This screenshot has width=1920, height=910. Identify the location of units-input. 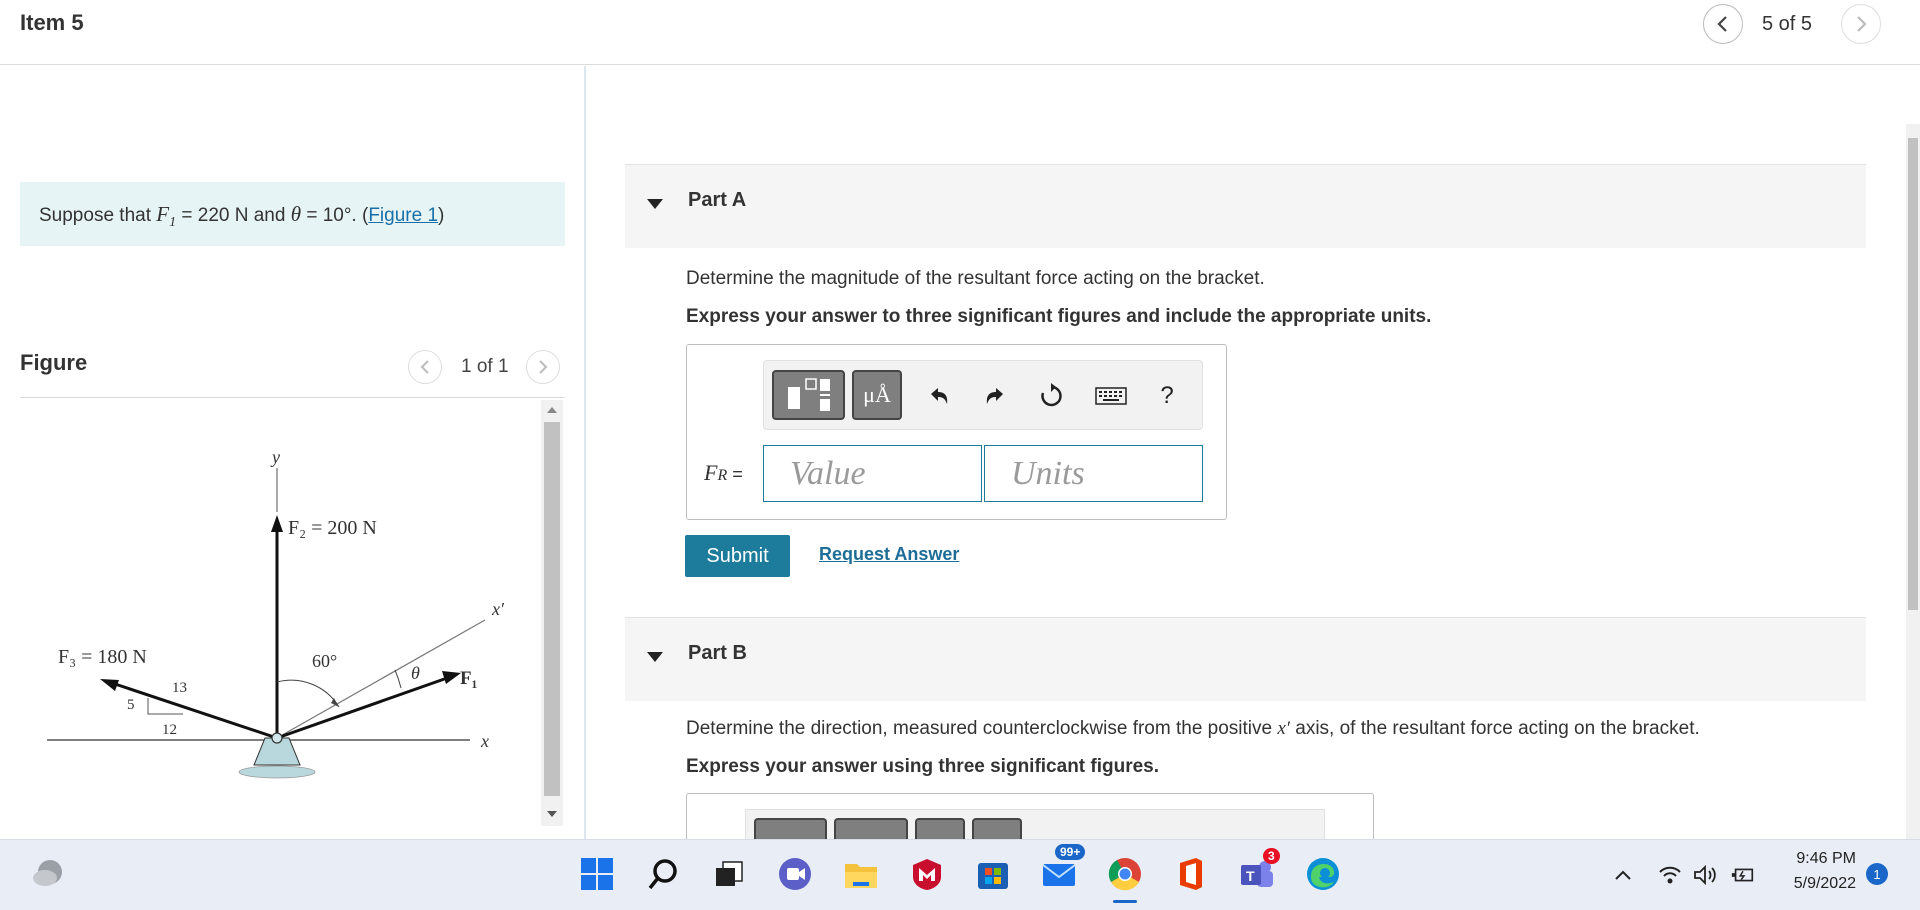
(1093, 473).